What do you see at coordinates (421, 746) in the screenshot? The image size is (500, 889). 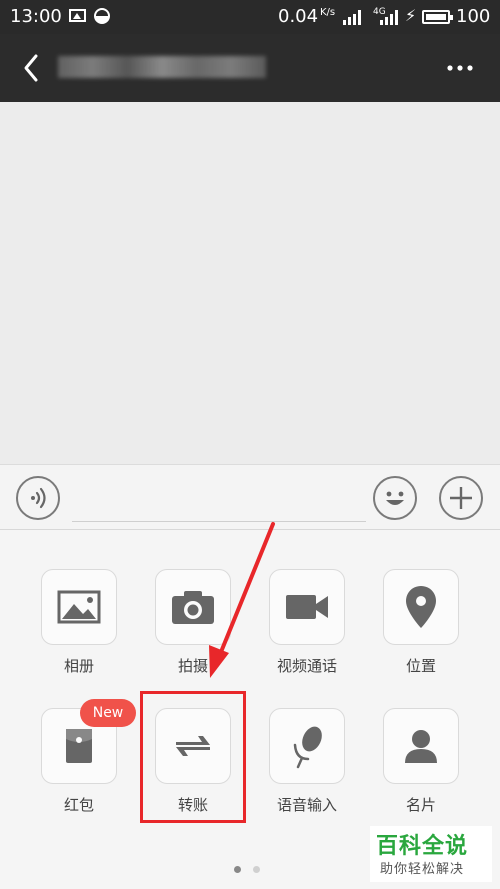 I see `contact-card-icon` at bounding box center [421, 746].